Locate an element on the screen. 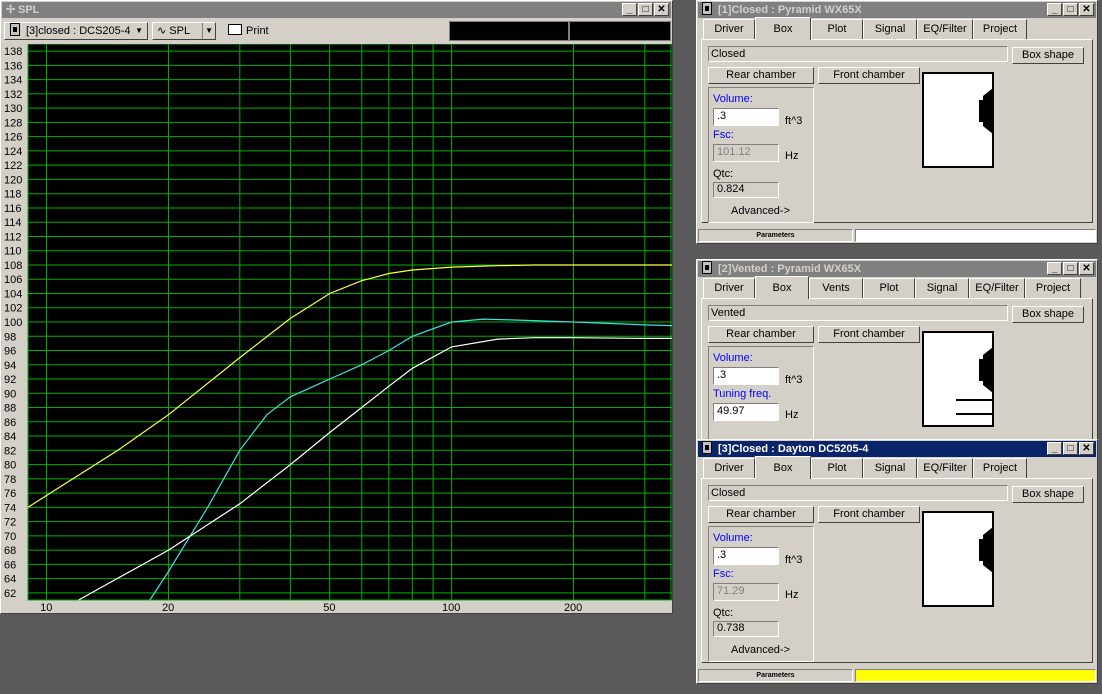  printer-icon is located at coordinates (235, 29).